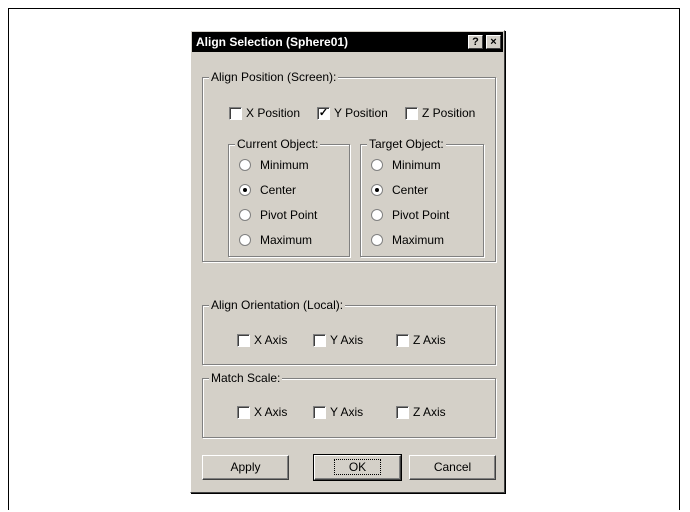  I want to click on align-position-legend: Align Position (Screen):, so click(274, 77).